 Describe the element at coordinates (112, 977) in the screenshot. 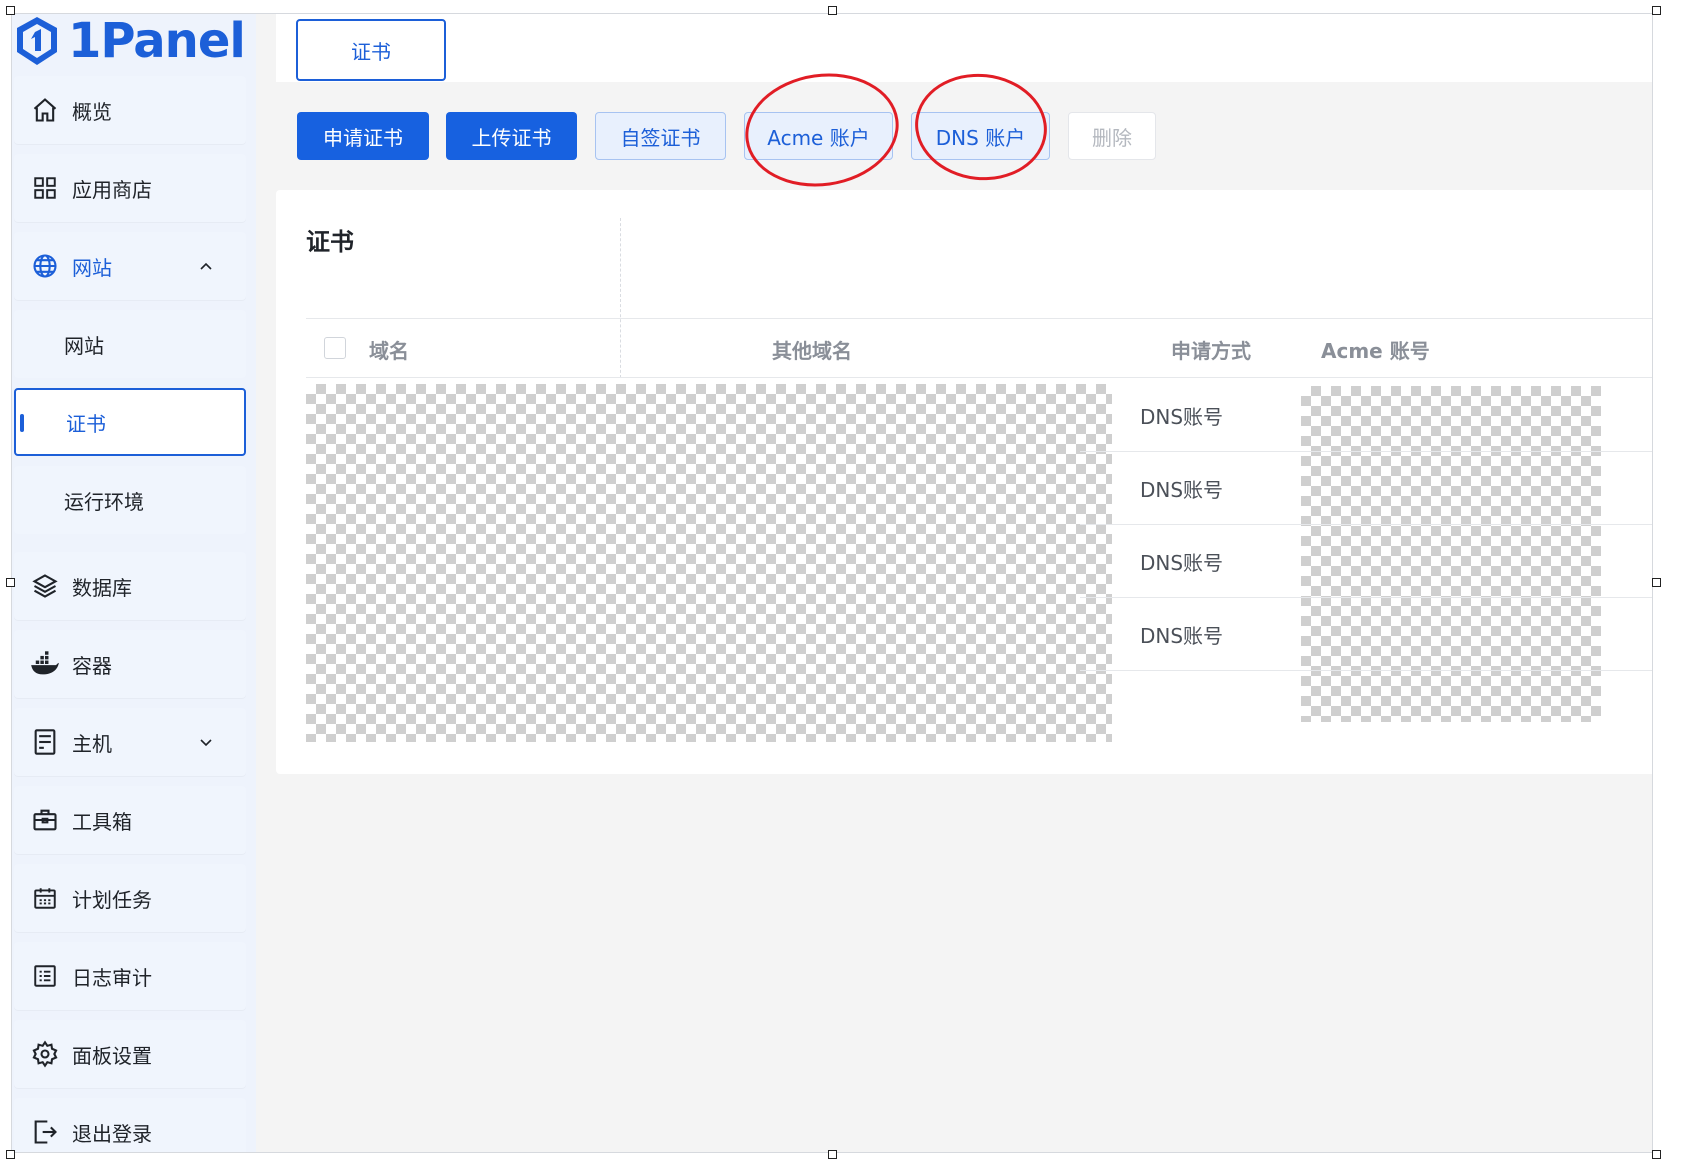

I see `sidebar-item-label: 日志审计` at that location.